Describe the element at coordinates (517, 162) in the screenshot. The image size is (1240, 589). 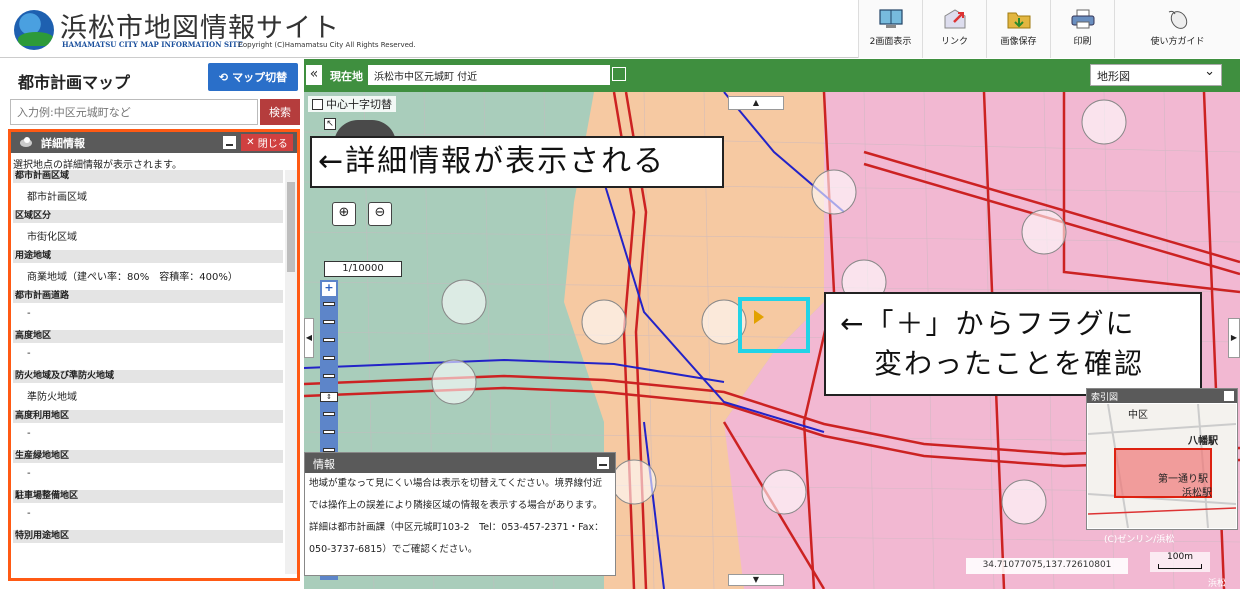
I see `annotation-callout-detail: ←詳細情報が表示される` at that location.